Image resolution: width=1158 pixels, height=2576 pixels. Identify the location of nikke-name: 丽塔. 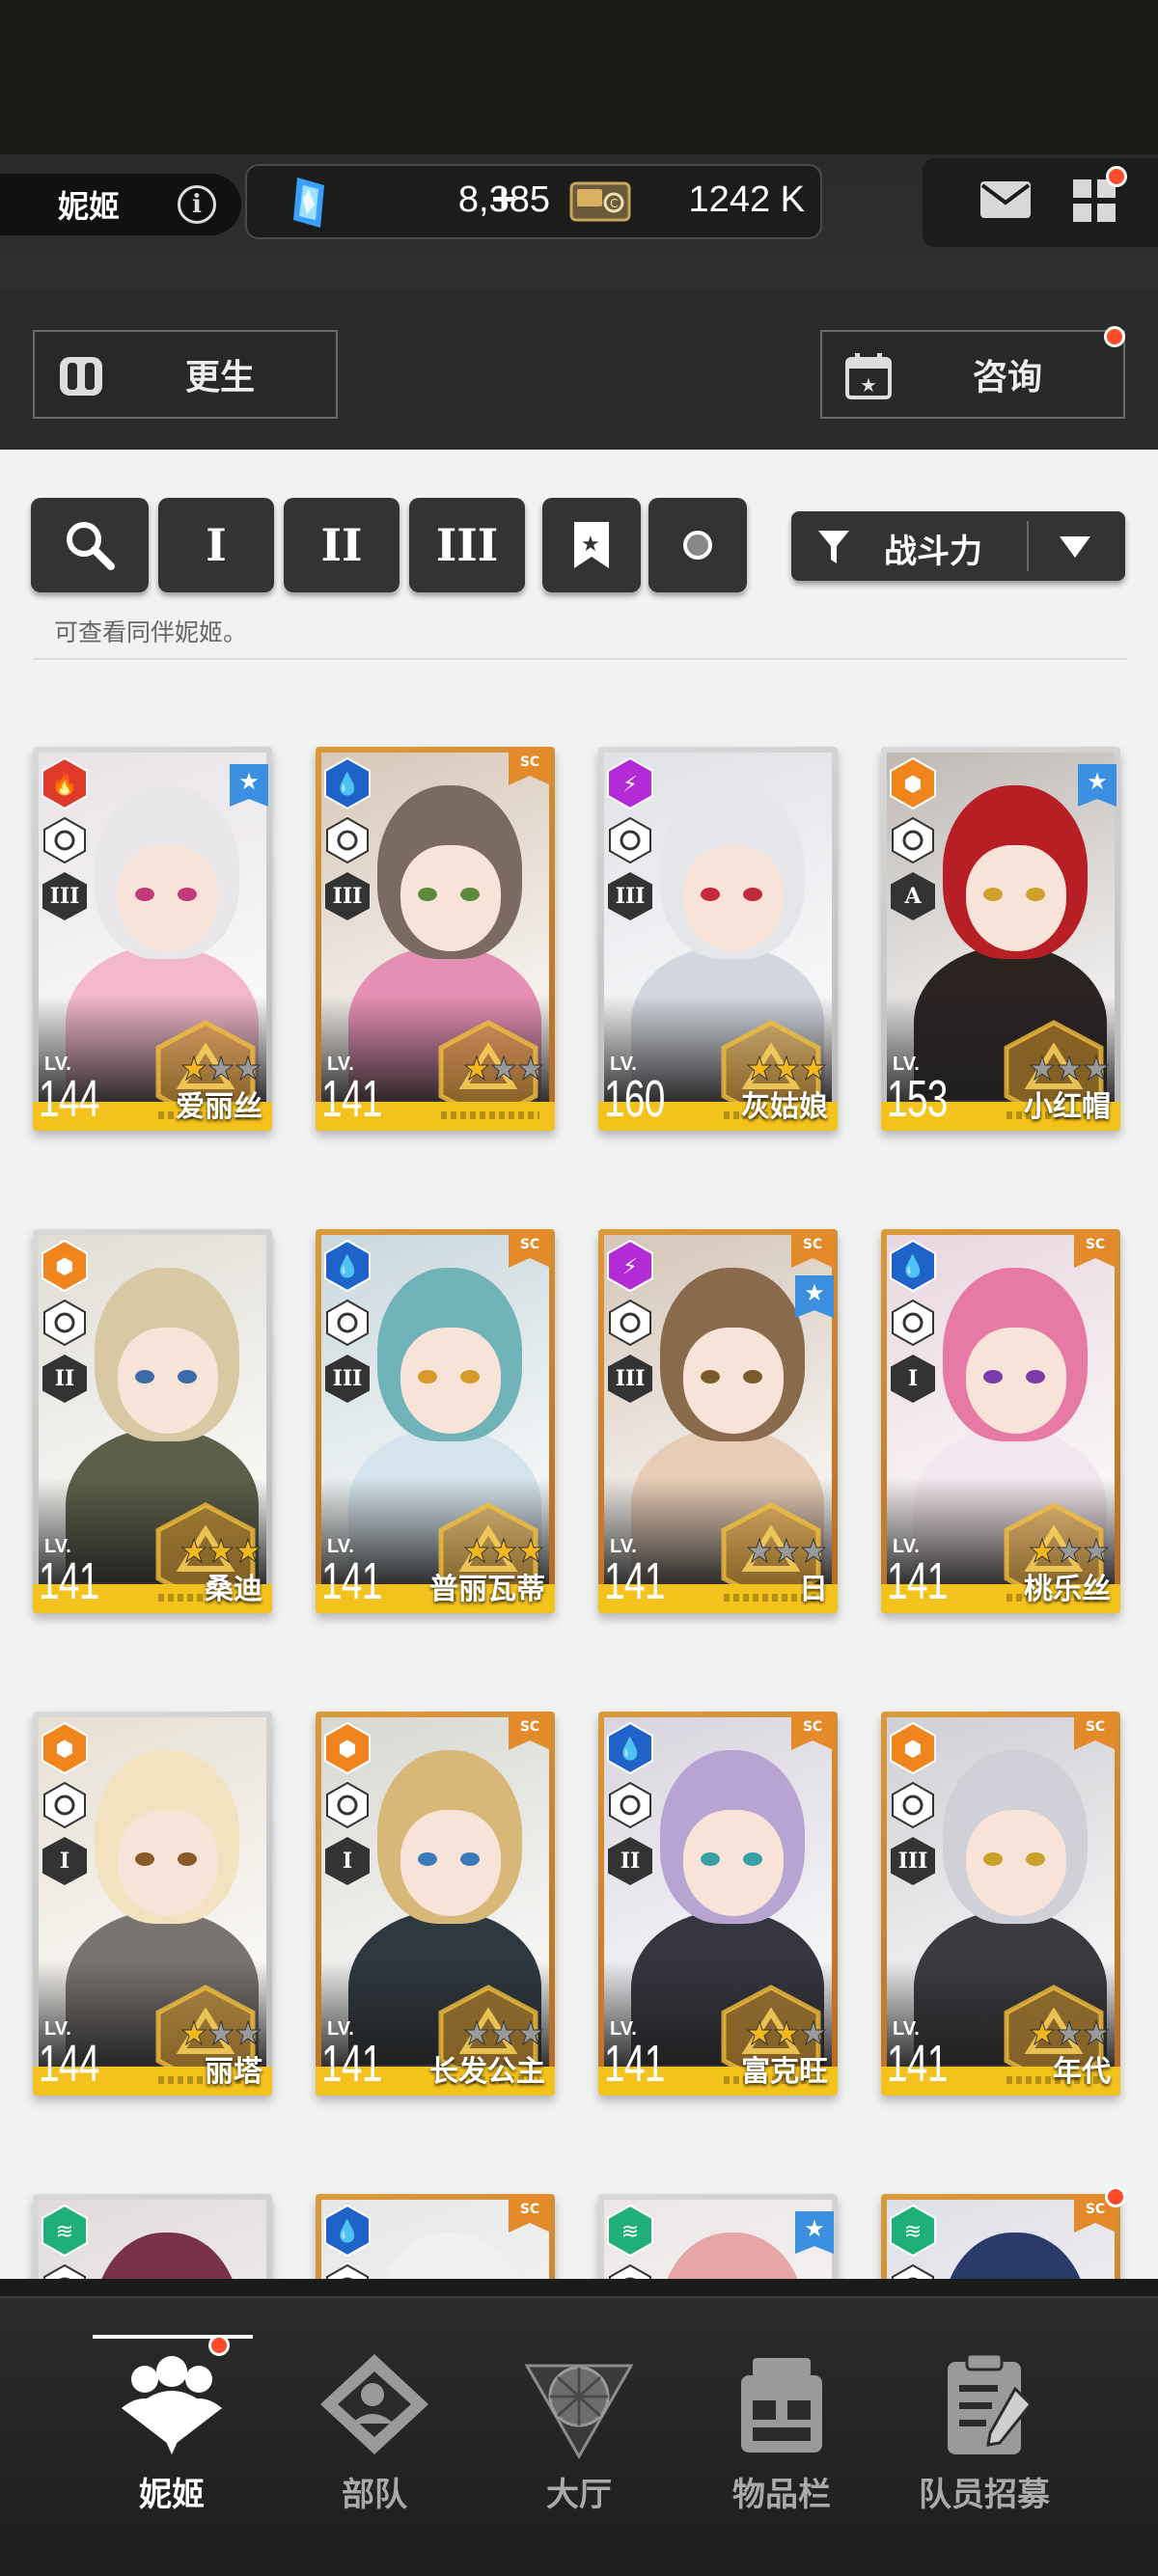
(233, 2072).